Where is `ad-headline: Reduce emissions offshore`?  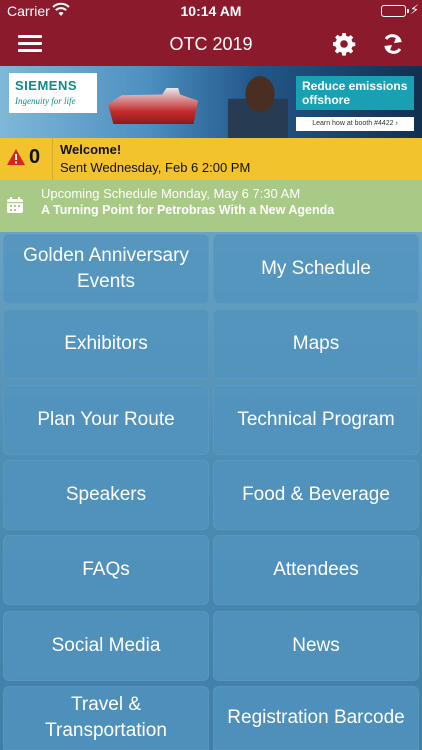 ad-headline: Reduce emissions offshore is located at coordinates (355, 93).